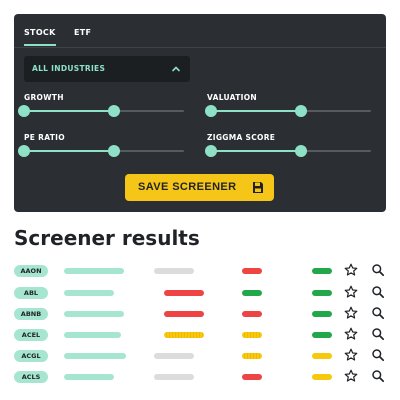 Image resolution: width=400 pixels, height=400 pixels. I want to click on tabs-divider, so click(200, 47).